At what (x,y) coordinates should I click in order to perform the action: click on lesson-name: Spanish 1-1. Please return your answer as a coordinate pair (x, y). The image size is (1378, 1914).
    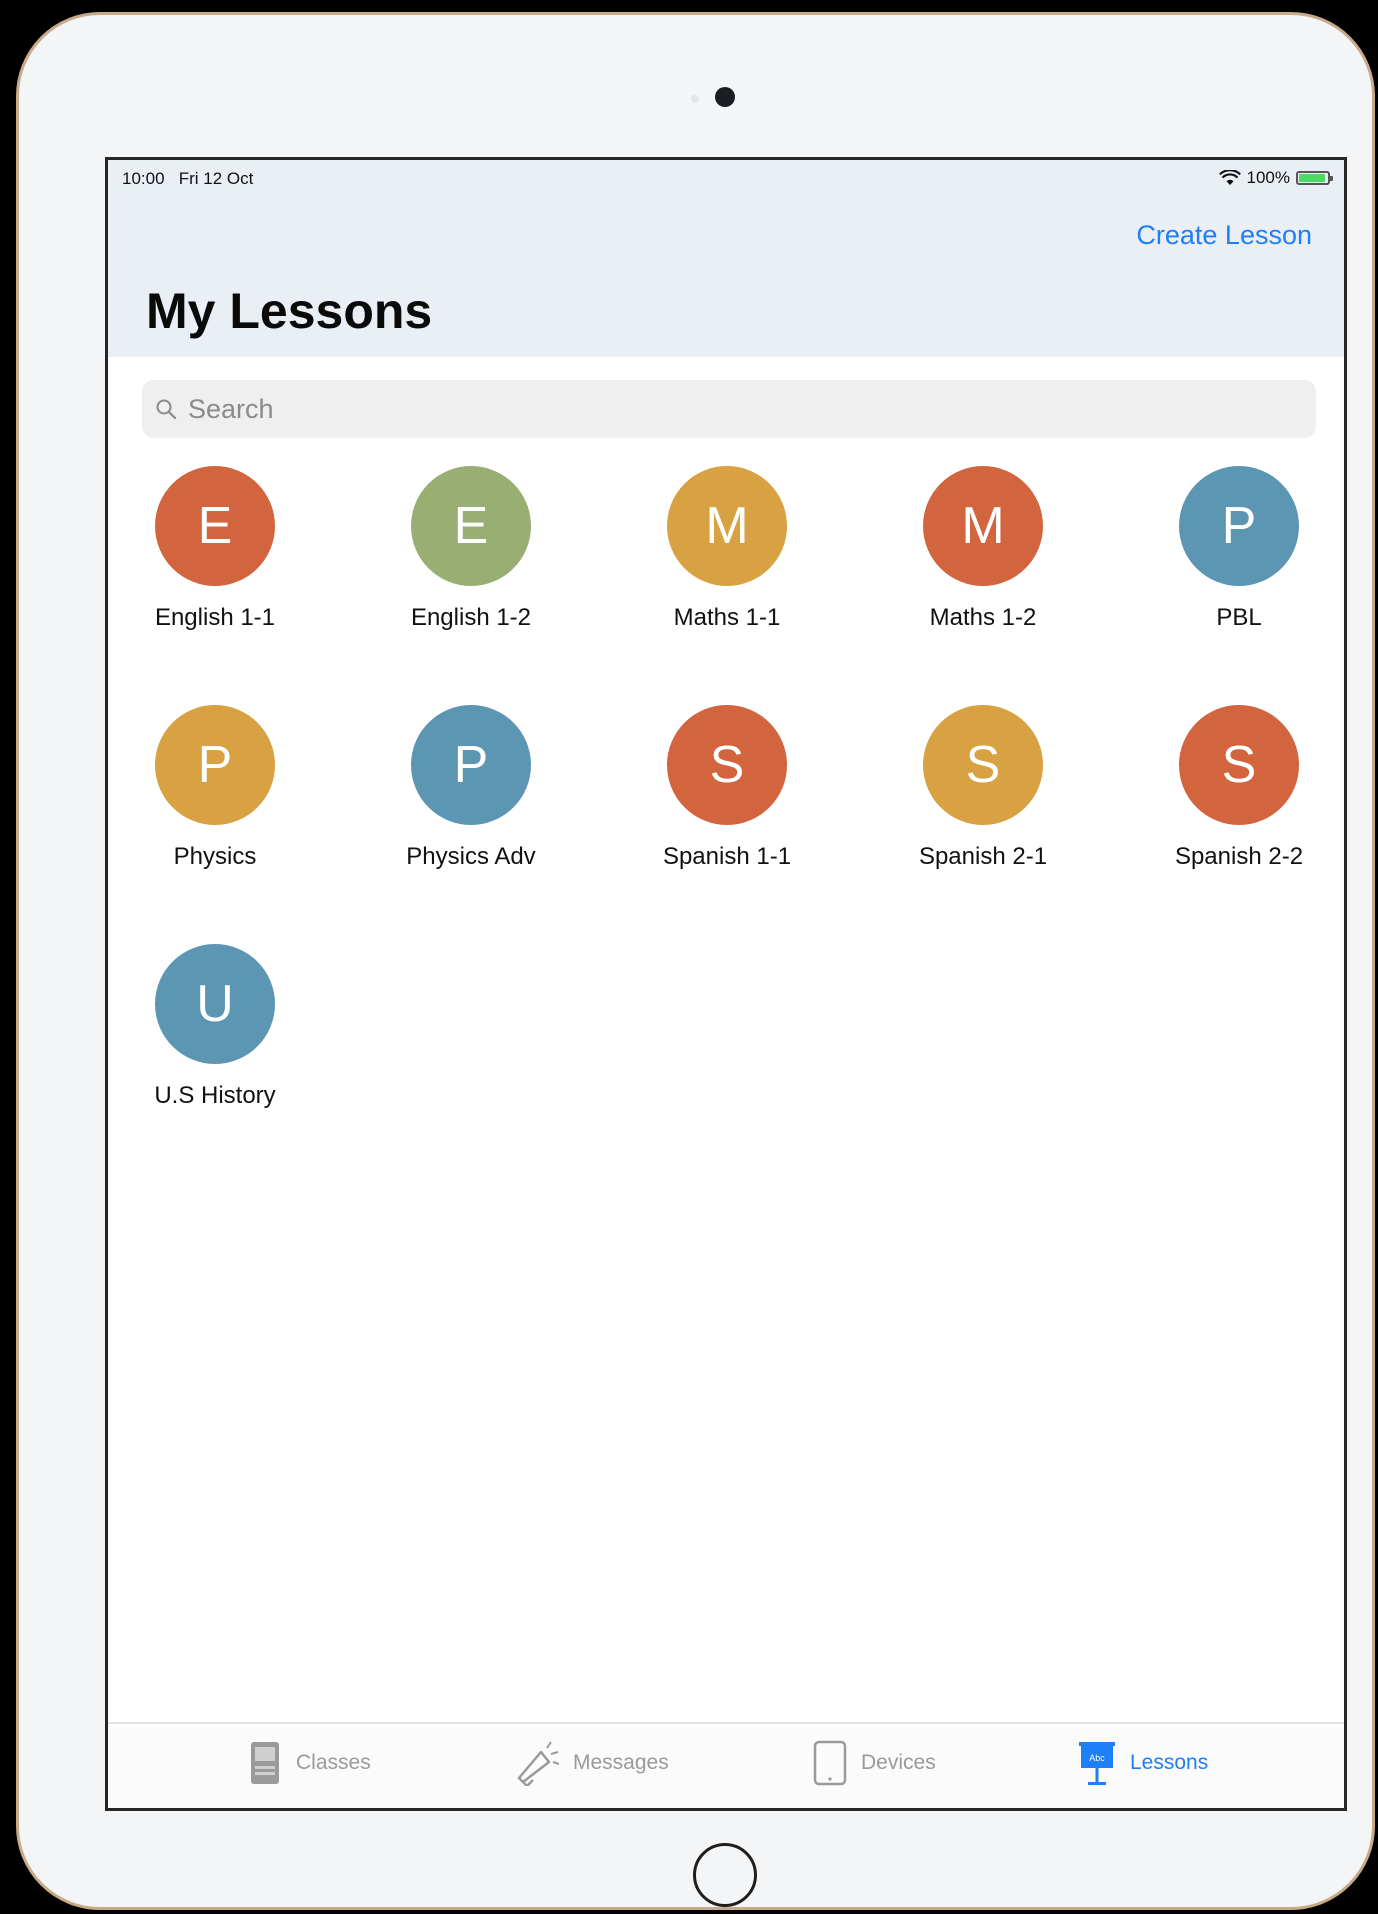
    Looking at the image, I should click on (727, 856).